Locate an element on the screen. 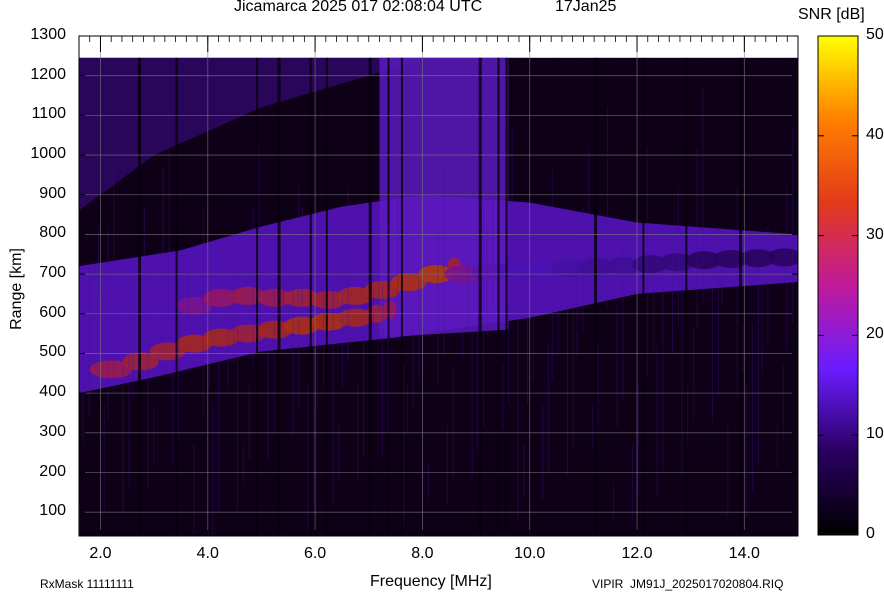 The image size is (884, 595). x-tick-label: 14.0 is located at coordinates (744, 553).